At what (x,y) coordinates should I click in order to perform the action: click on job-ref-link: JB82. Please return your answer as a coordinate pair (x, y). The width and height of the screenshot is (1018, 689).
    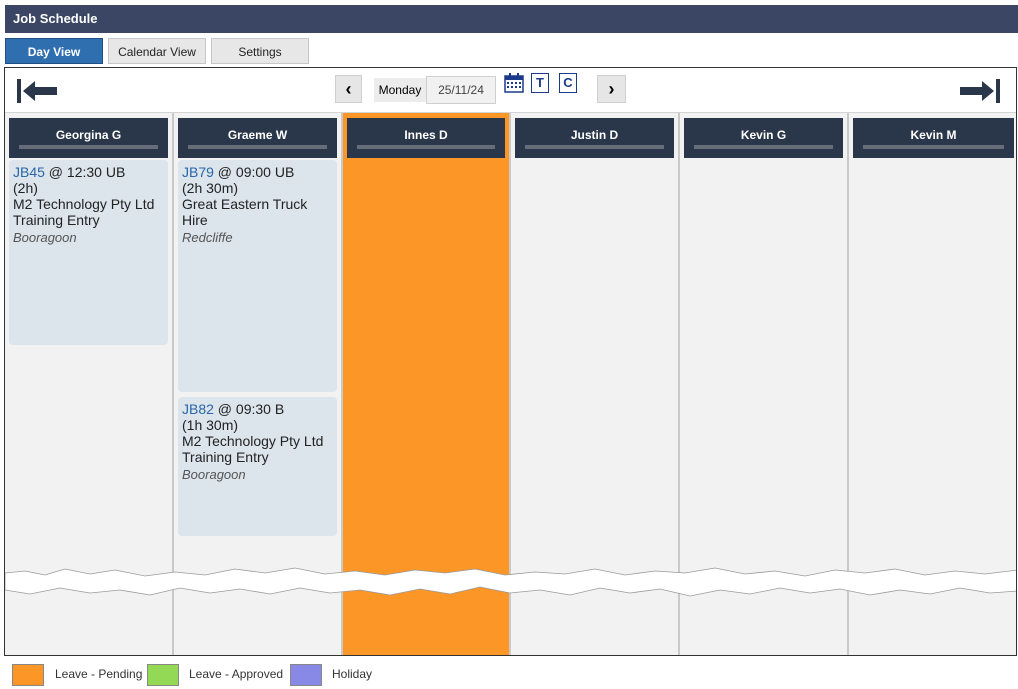
    Looking at the image, I should click on (198, 409).